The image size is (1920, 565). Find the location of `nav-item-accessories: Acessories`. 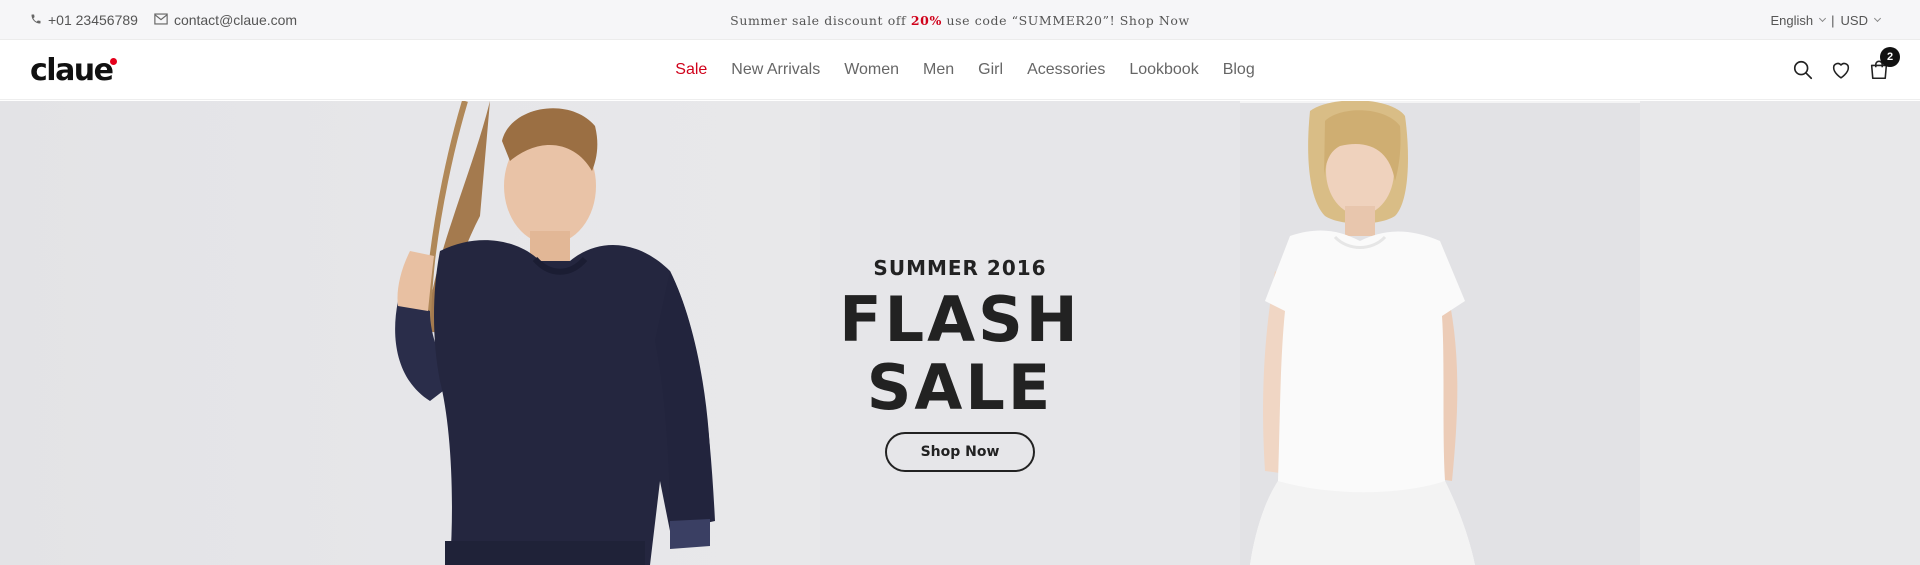

nav-item-accessories: Acessories is located at coordinates (1066, 70).